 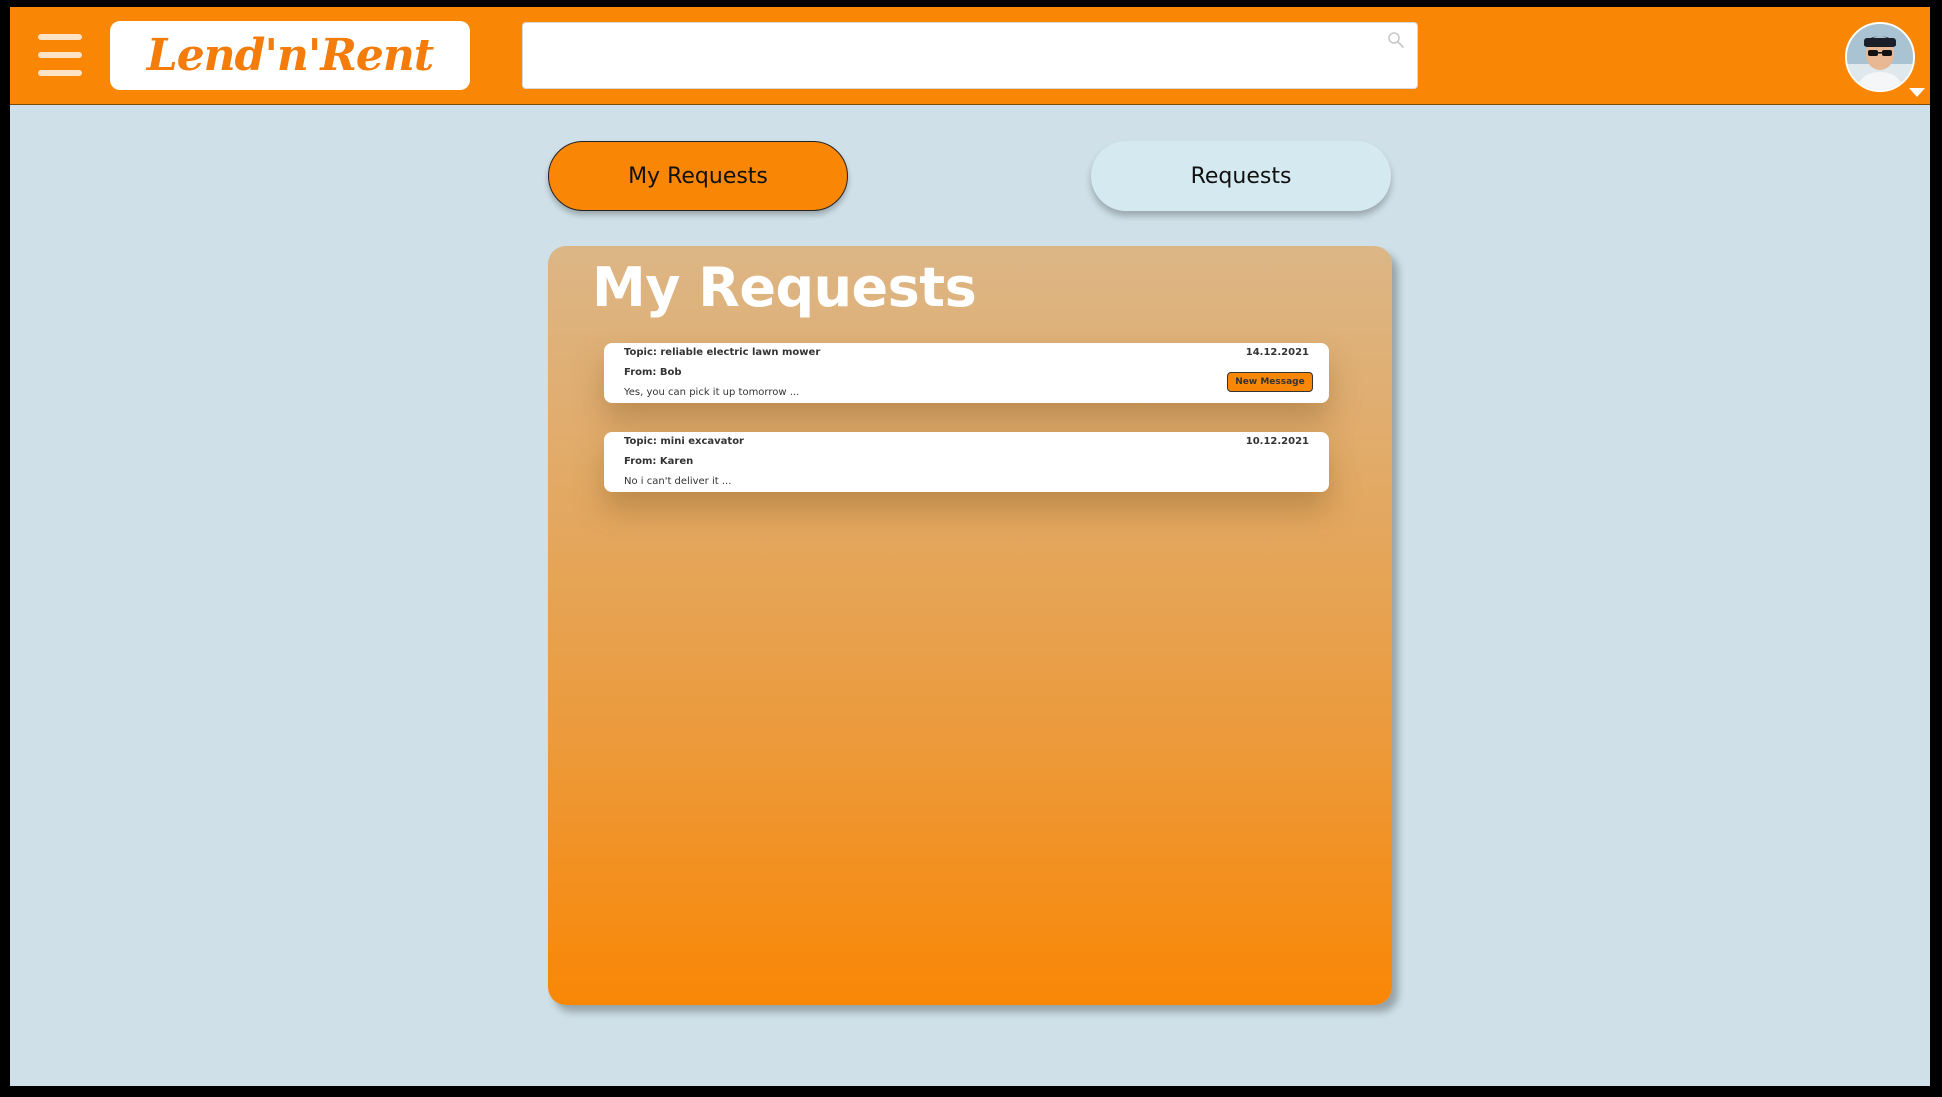 What do you see at coordinates (1917, 92) in the screenshot?
I see `caret-down-icon` at bounding box center [1917, 92].